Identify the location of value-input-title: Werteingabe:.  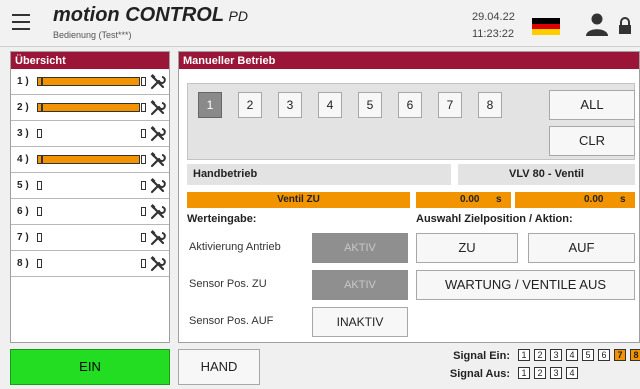
(222, 219).